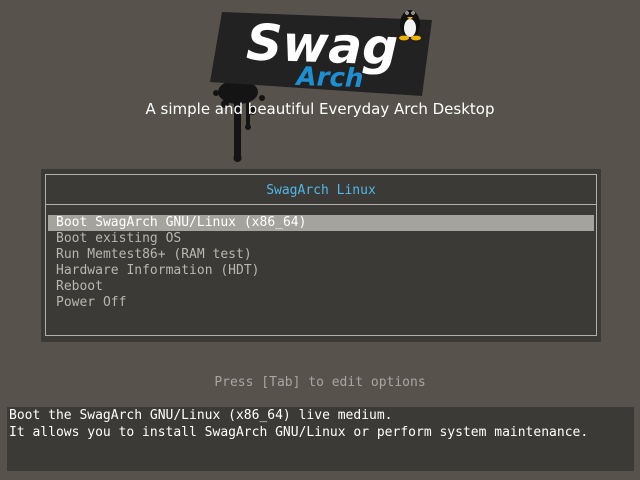 The height and width of the screenshot is (480, 640). I want to click on menu-title: SwagArch Linux, so click(321, 190).